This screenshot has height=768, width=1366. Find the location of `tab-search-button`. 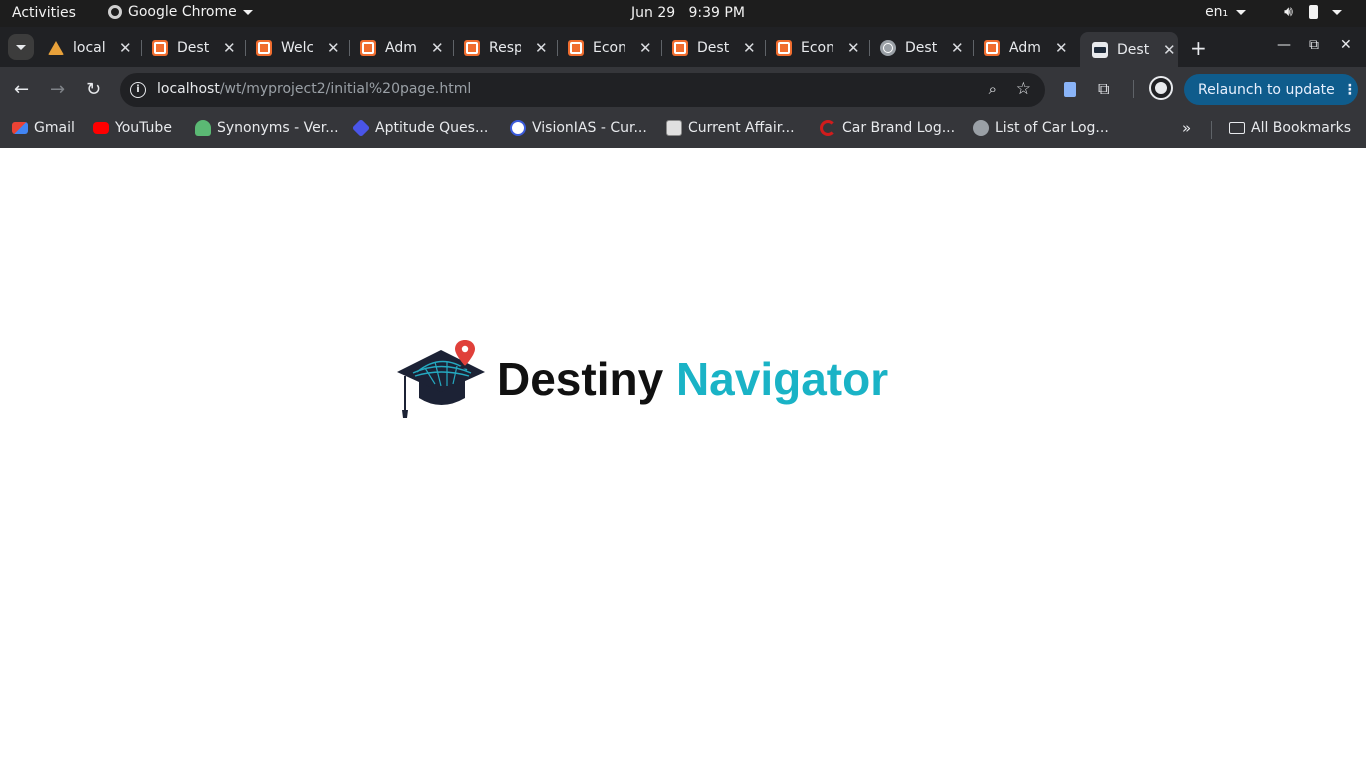

tab-search-button is located at coordinates (21, 47).